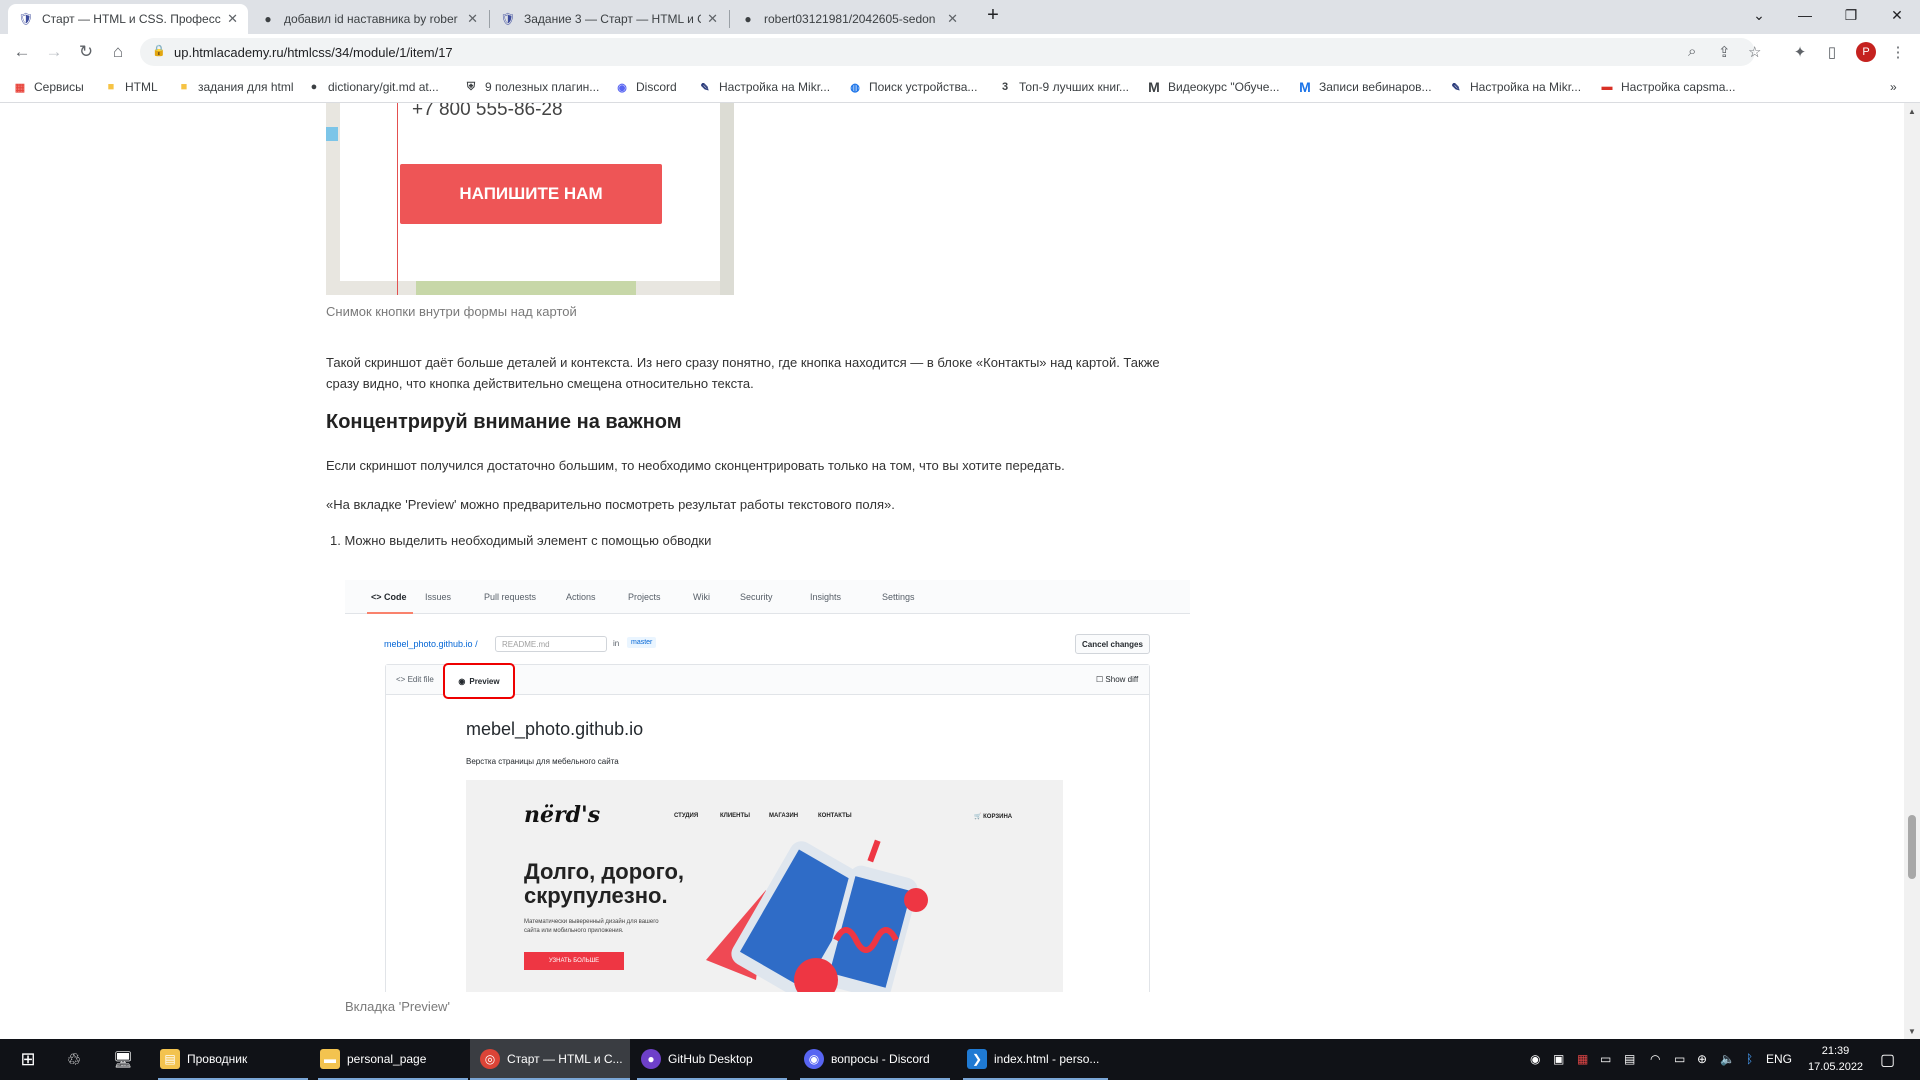  Describe the element at coordinates (1582, 1059) in the screenshot. I see `app-tray-icon: ▦` at that location.